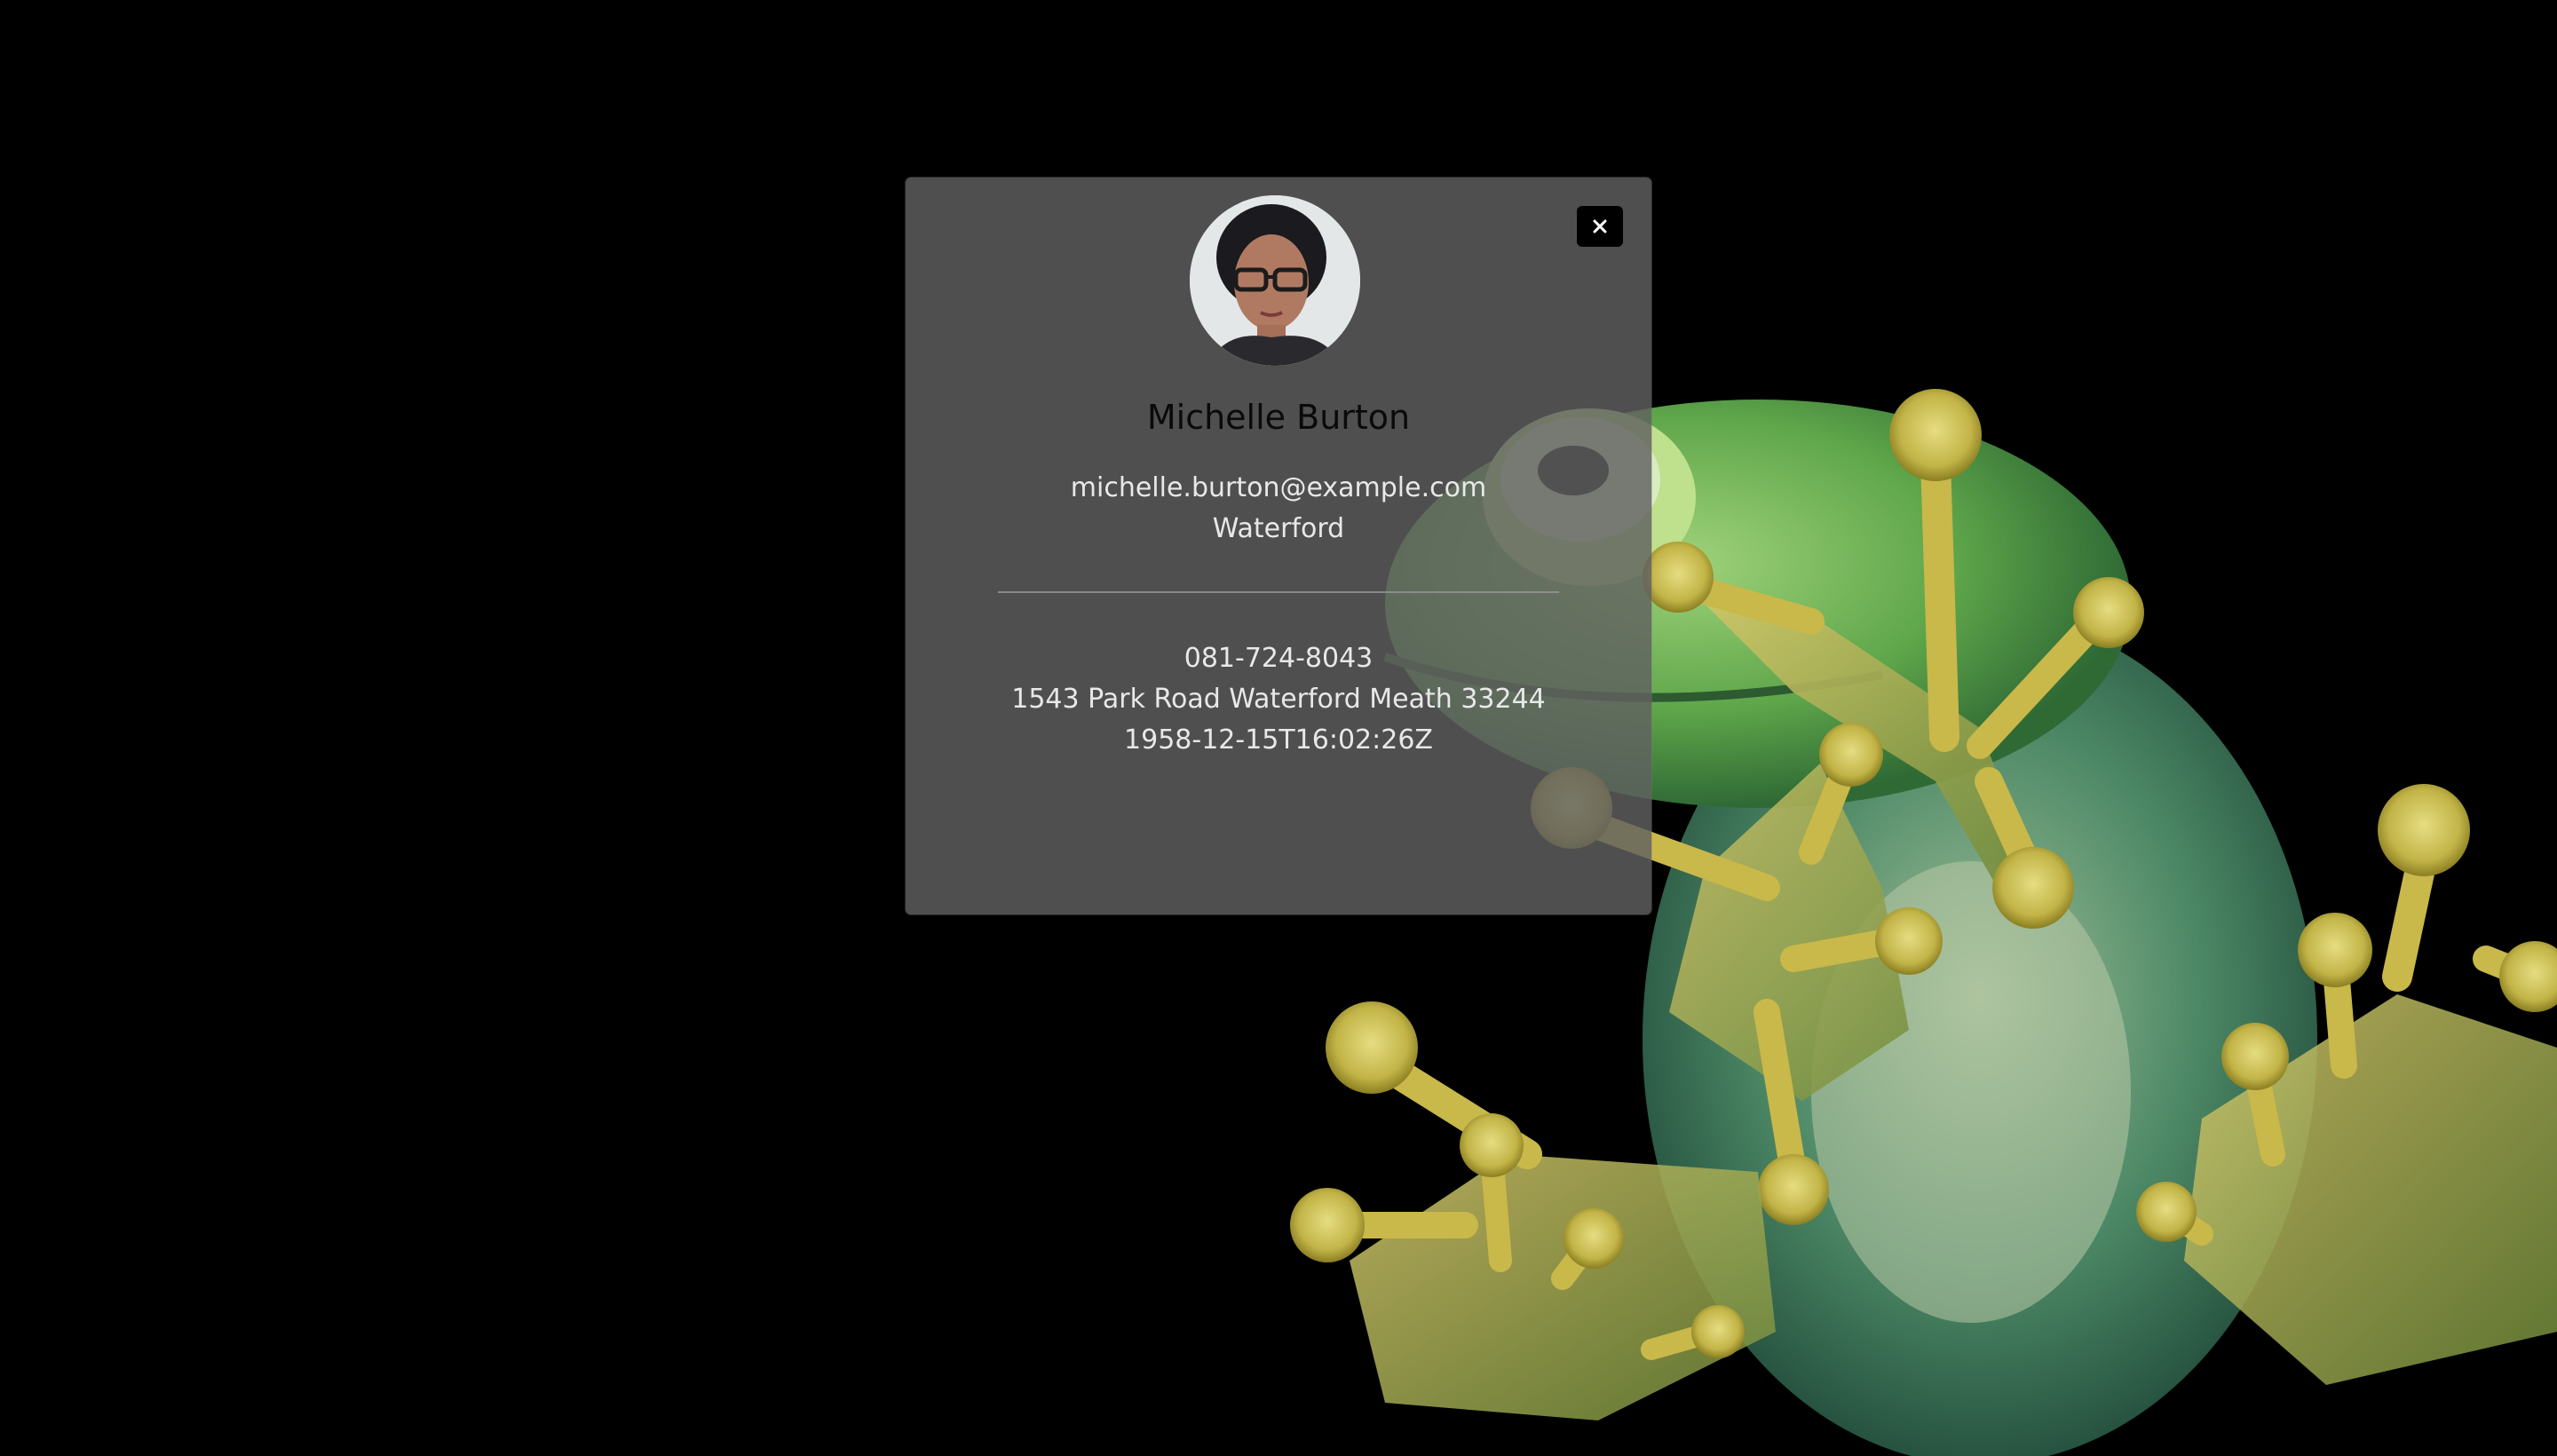  Describe the element at coordinates (1278, 658) in the screenshot. I see `profile-phone: 081-724-8043` at that location.